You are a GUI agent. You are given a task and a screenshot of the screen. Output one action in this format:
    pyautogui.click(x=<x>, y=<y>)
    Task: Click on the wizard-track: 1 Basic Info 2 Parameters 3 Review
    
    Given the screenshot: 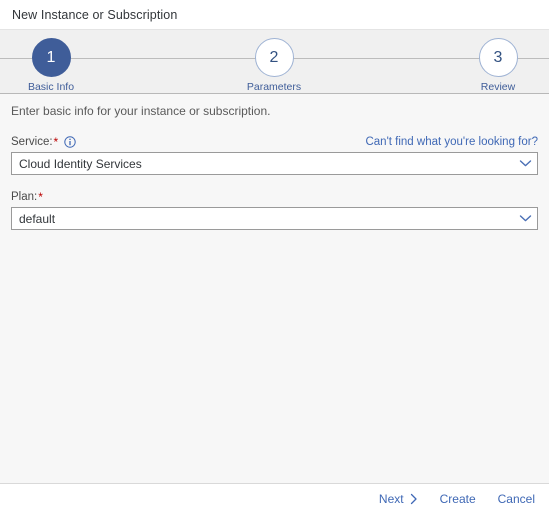 What is the action you would take?
    pyautogui.click(x=274, y=61)
    